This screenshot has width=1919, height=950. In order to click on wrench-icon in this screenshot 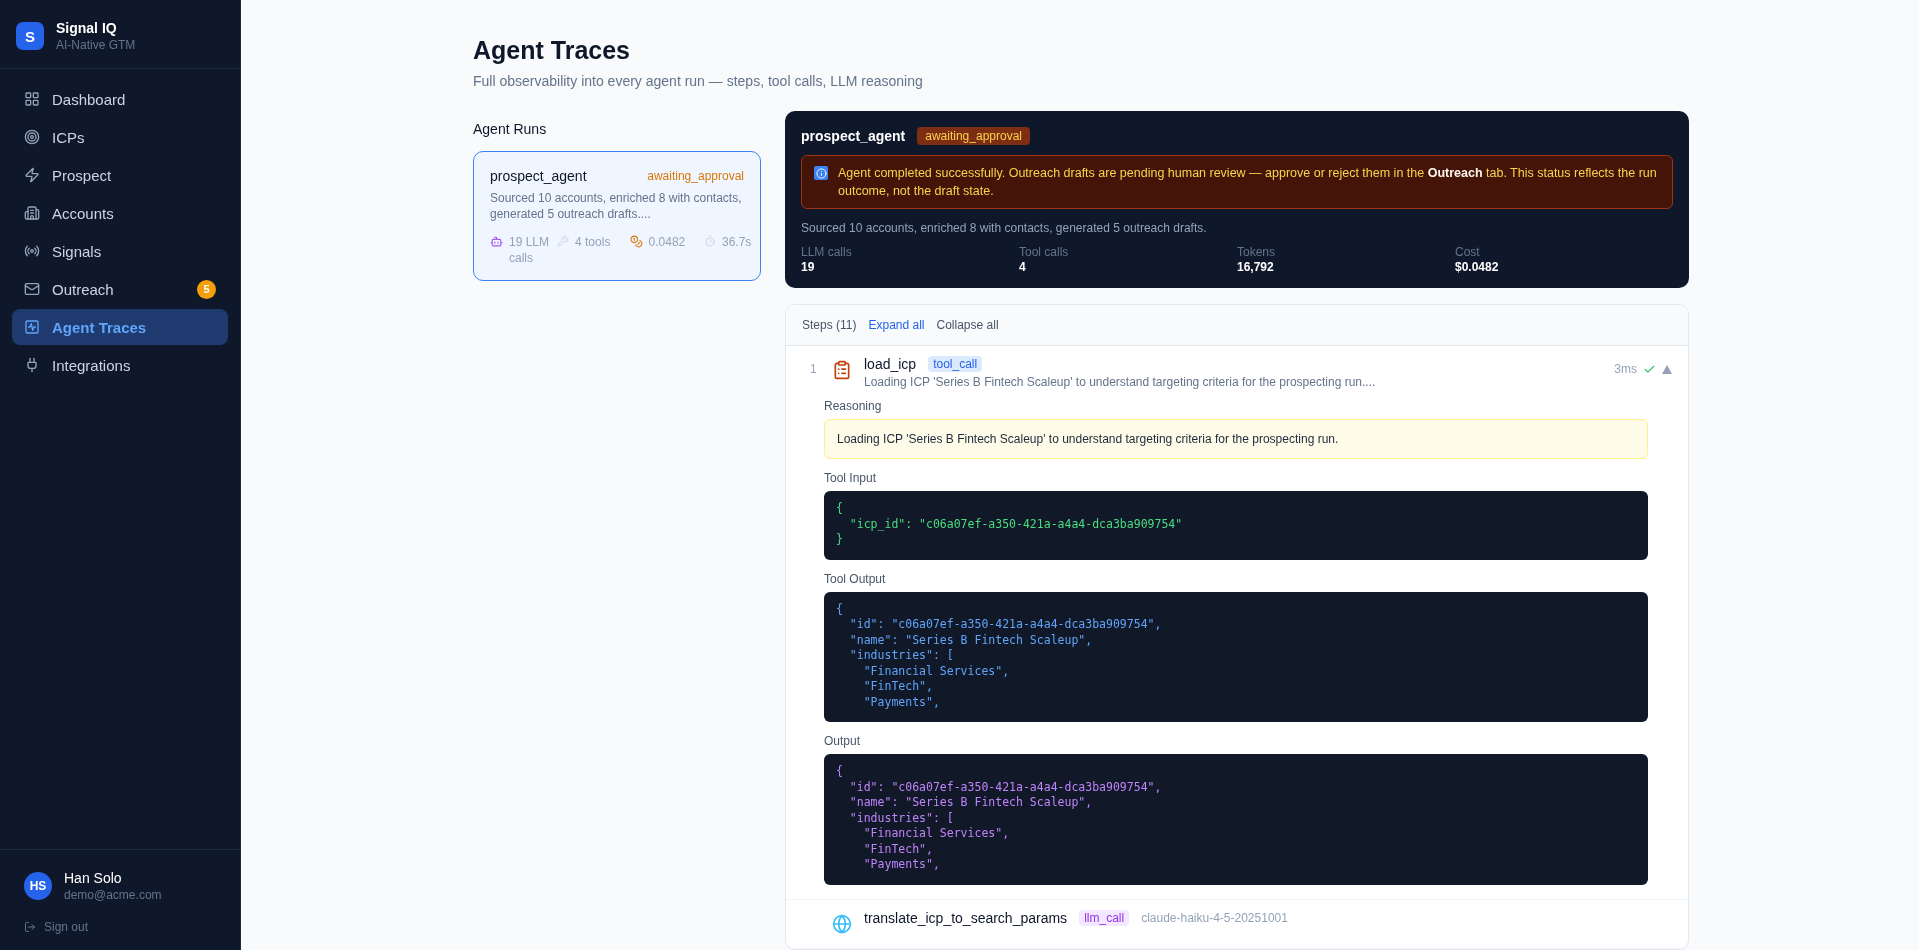, I will do `click(563, 241)`.